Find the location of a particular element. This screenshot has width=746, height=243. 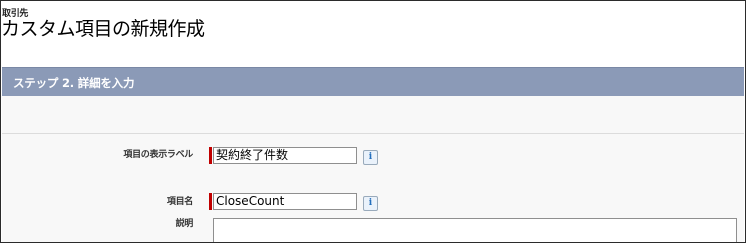

field-label-description: 説明 is located at coordinates (184, 224).